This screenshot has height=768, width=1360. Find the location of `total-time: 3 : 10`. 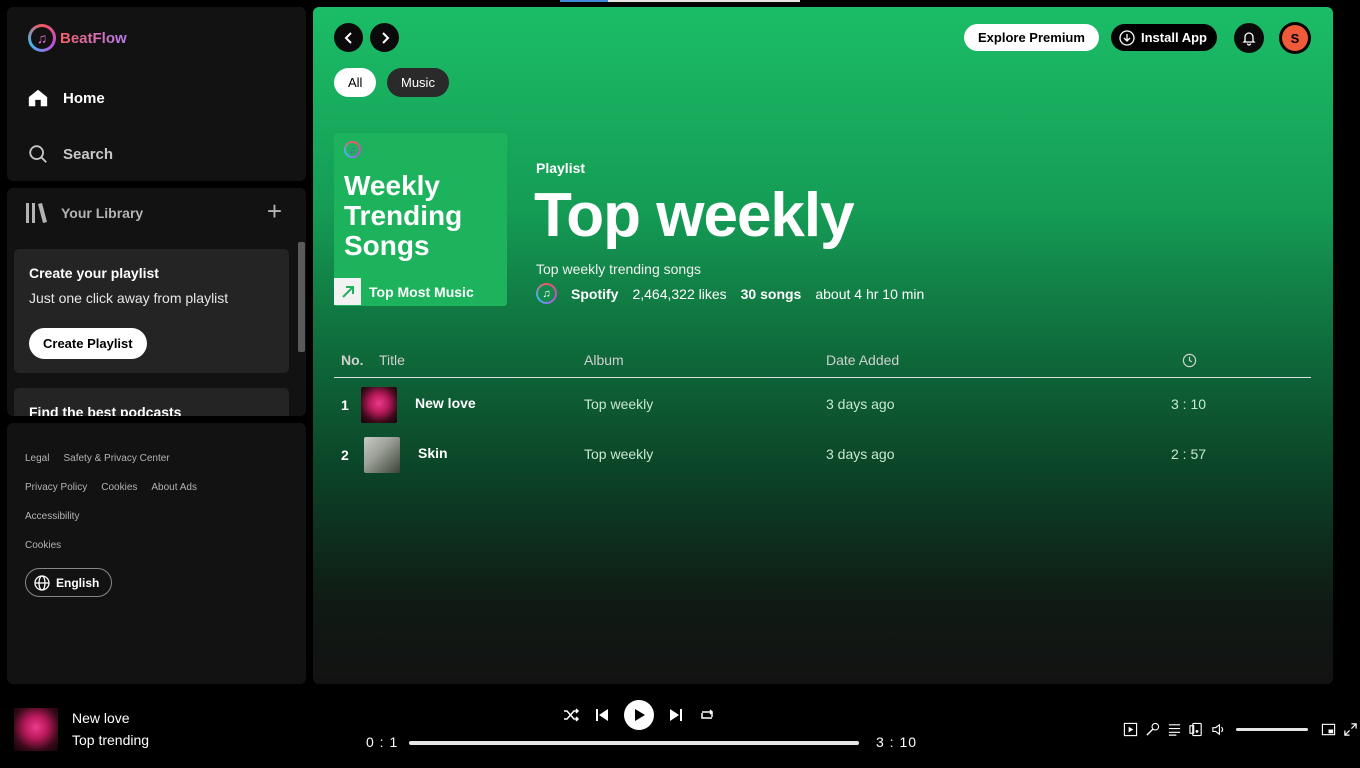

total-time: 3 : 10 is located at coordinates (897, 742).